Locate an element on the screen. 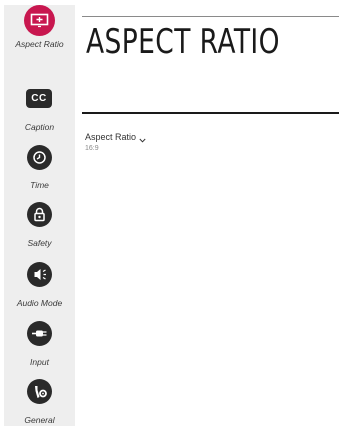  sidebar-item-aspect-ratio: Aspect Ratio is located at coordinates (39, 34).